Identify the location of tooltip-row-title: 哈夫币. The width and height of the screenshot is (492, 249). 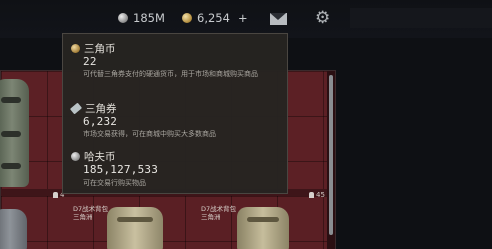
(93, 156).